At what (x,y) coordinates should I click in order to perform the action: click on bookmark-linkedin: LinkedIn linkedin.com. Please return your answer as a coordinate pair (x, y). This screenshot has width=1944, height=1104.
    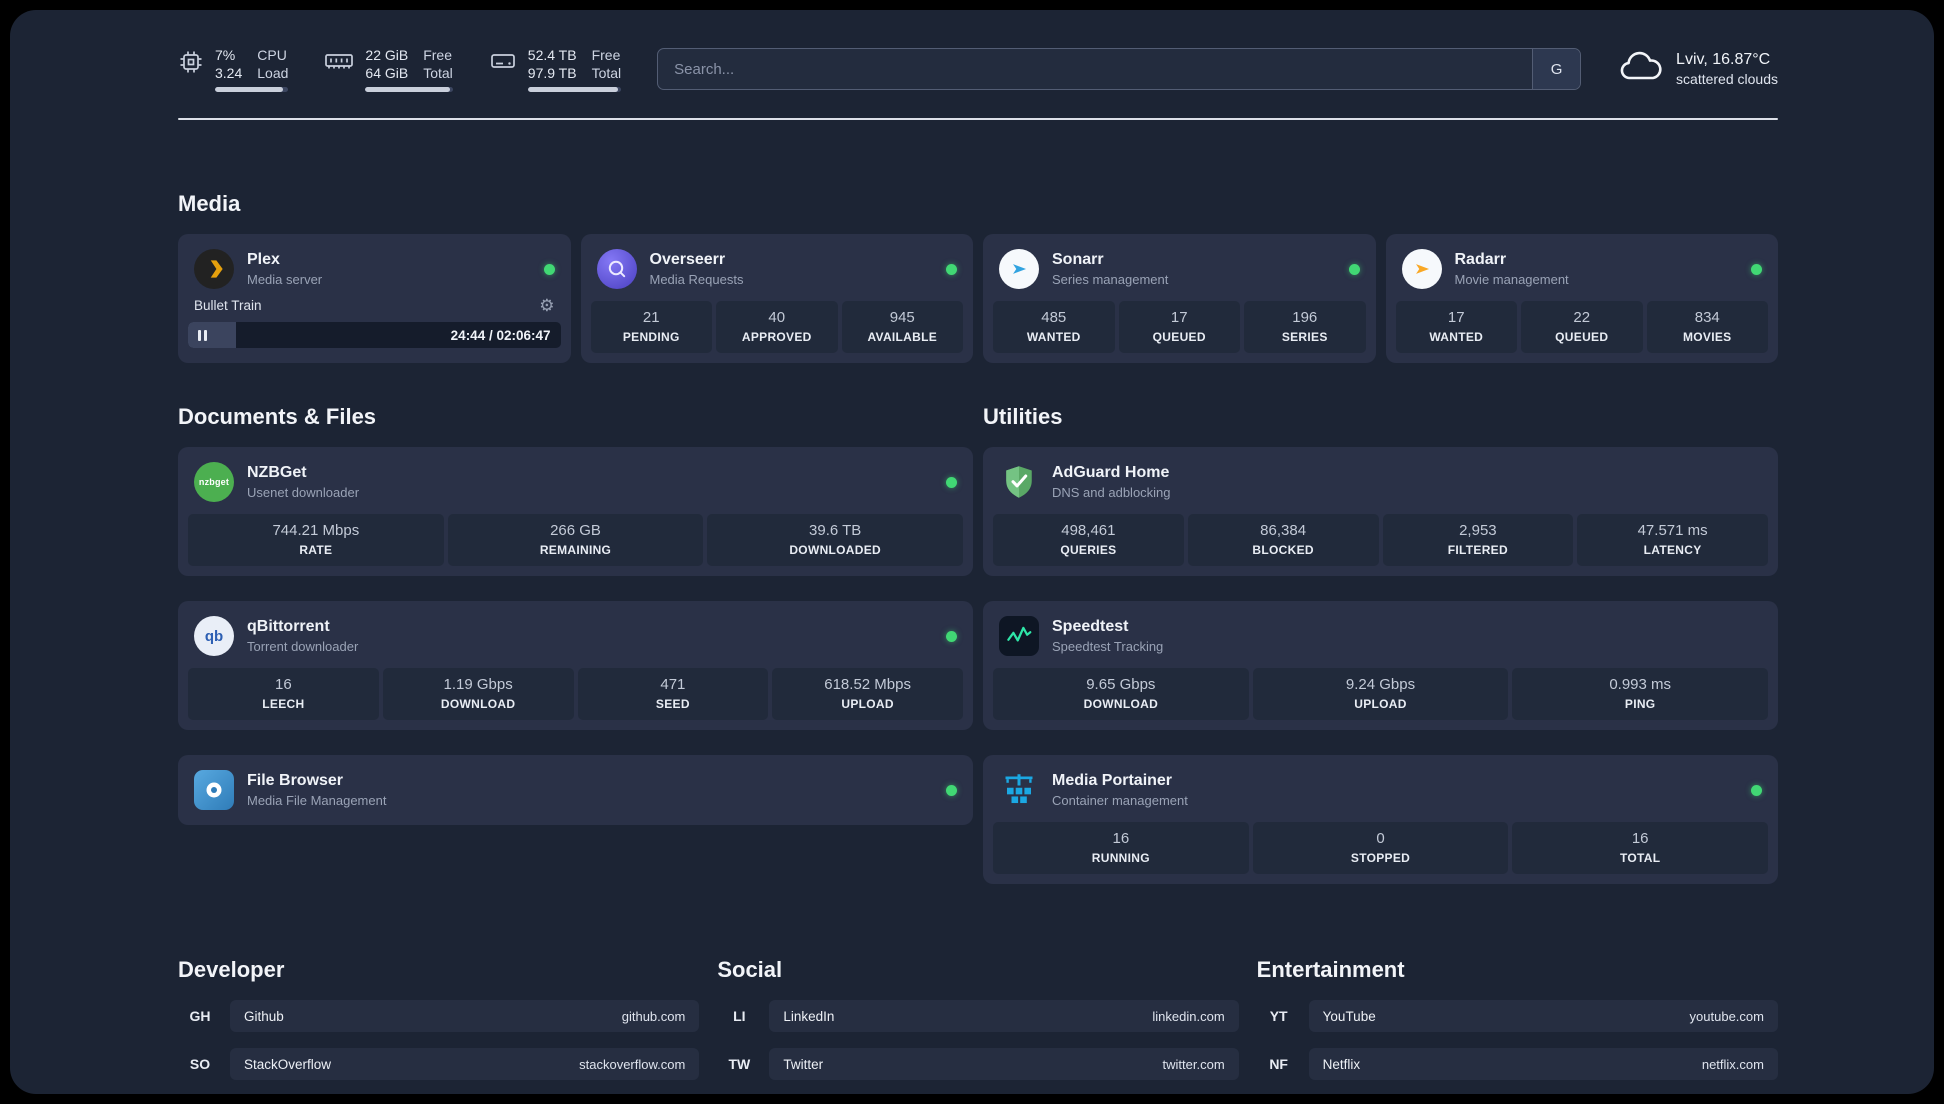
    Looking at the image, I should click on (1004, 1016).